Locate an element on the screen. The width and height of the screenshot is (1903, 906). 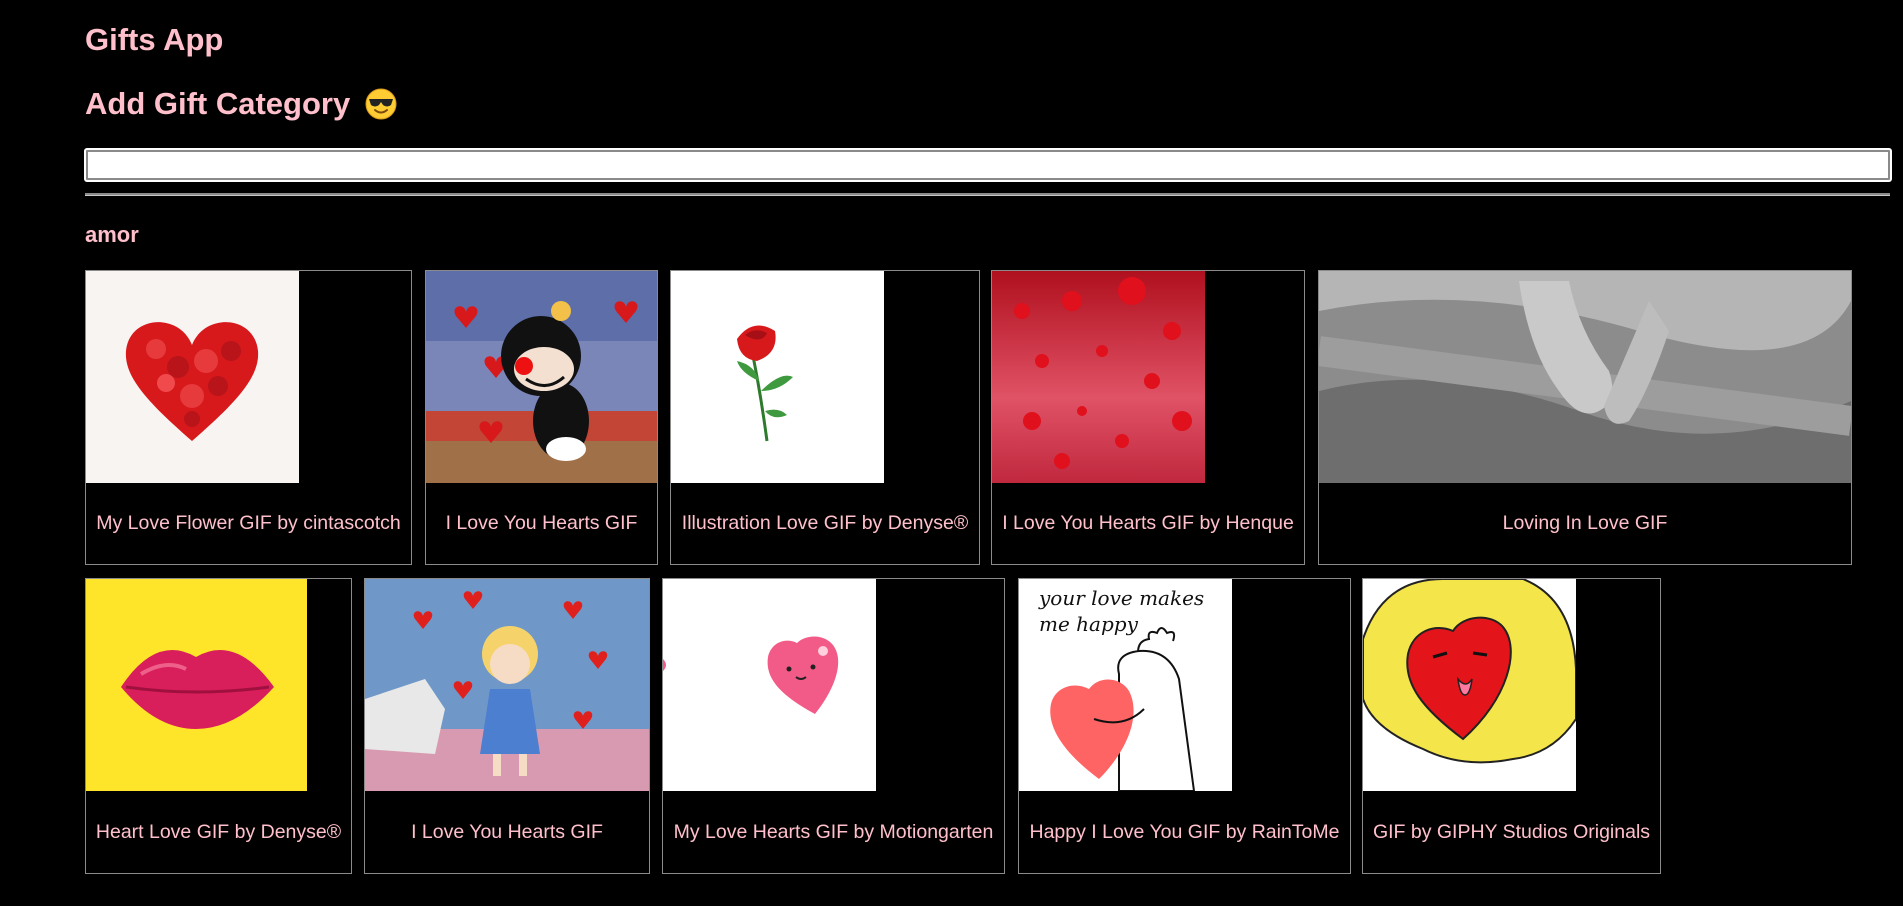
gif-title: Happy I Love You GIF by RainToMe is located at coordinates (1184, 831).